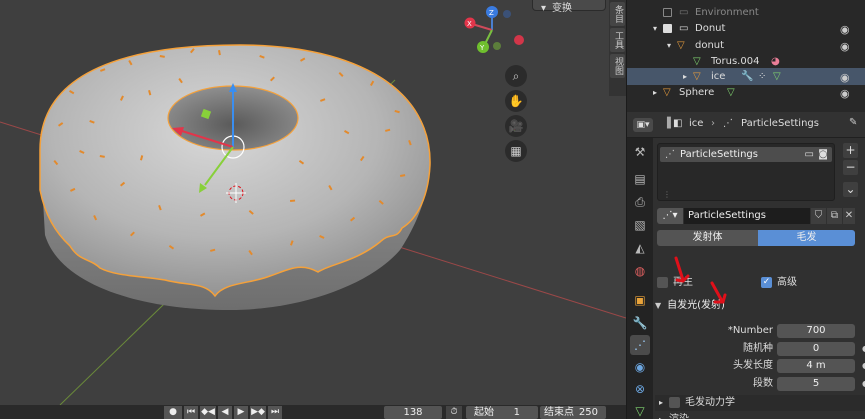 This screenshot has height=419, width=865. I want to click on tab-object: ▣, so click(640, 300).